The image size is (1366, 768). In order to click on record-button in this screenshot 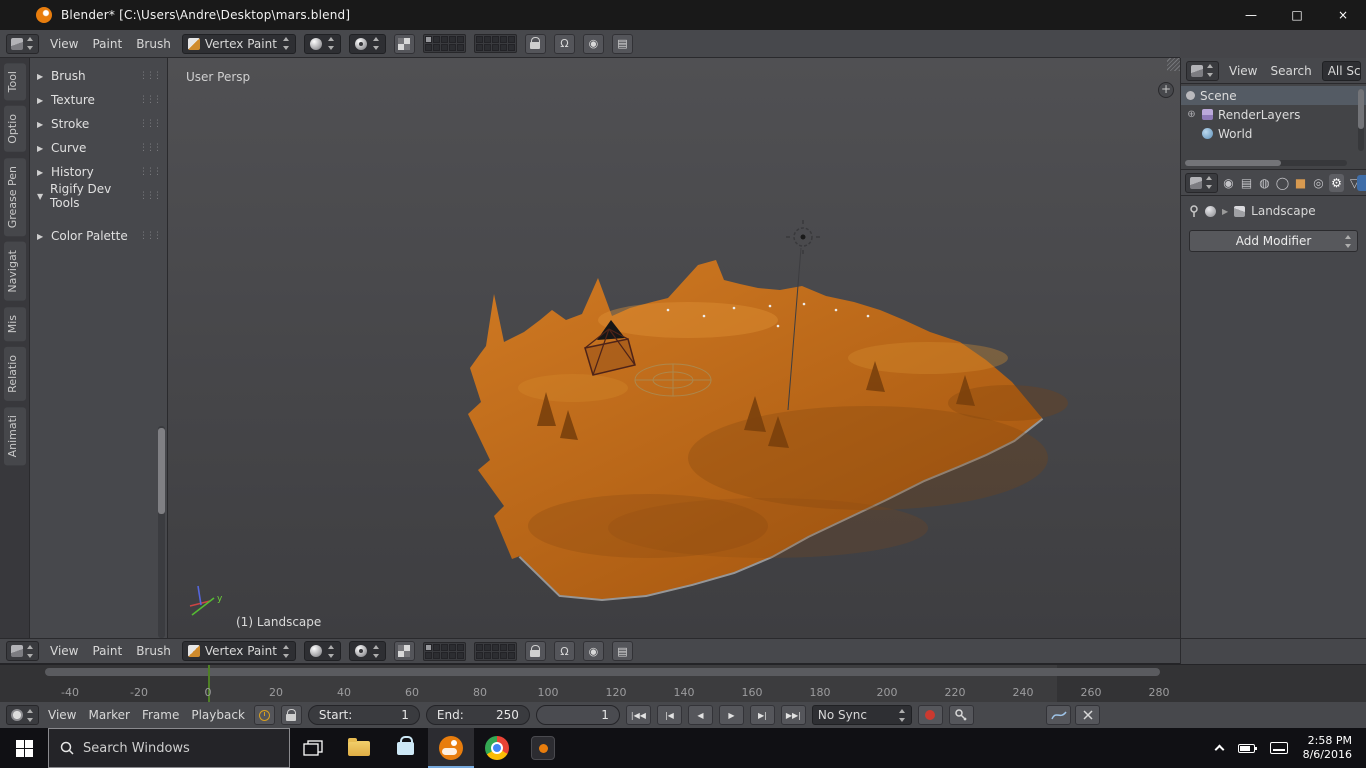, I will do `click(930, 715)`.